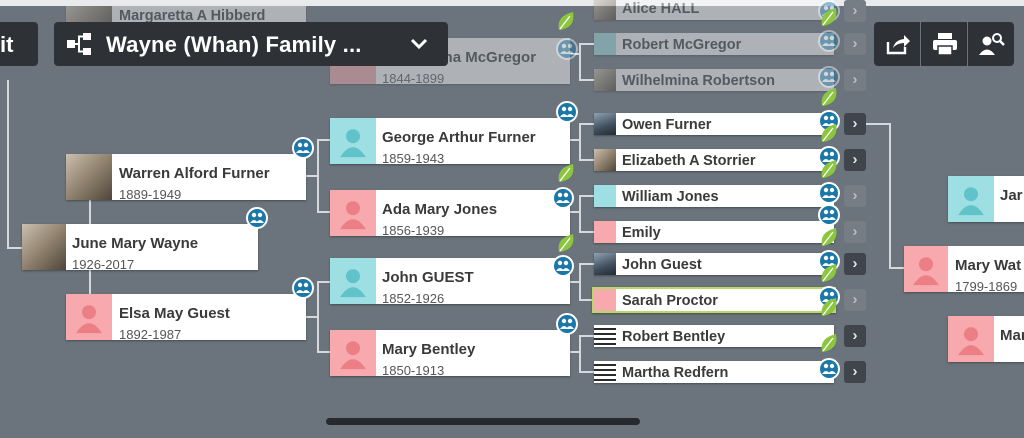 Image resolution: width=1024 pixels, height=438 pixels. I want to click on person-card-sarah: Sarah Proctor, so click(714, 300).